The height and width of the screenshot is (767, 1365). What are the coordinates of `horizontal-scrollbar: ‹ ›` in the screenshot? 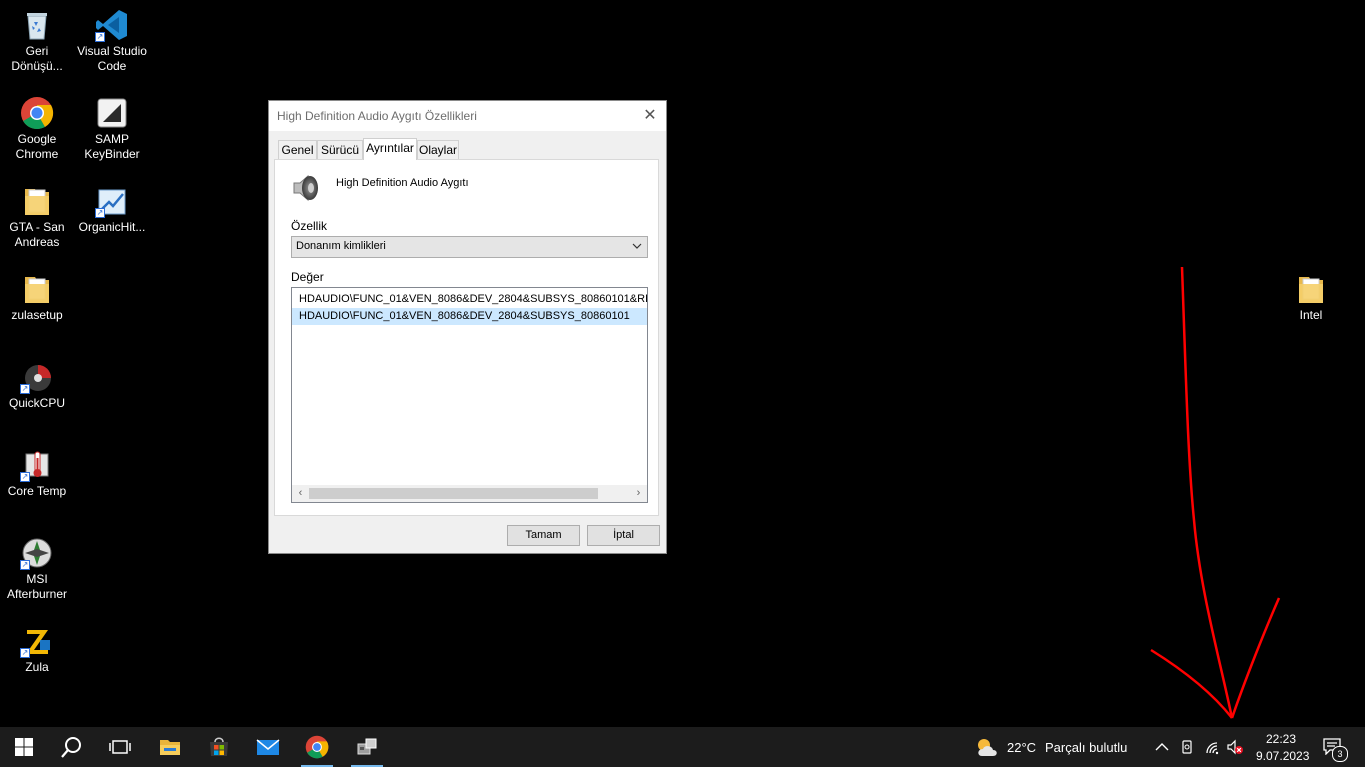 It's located at (469, 493).